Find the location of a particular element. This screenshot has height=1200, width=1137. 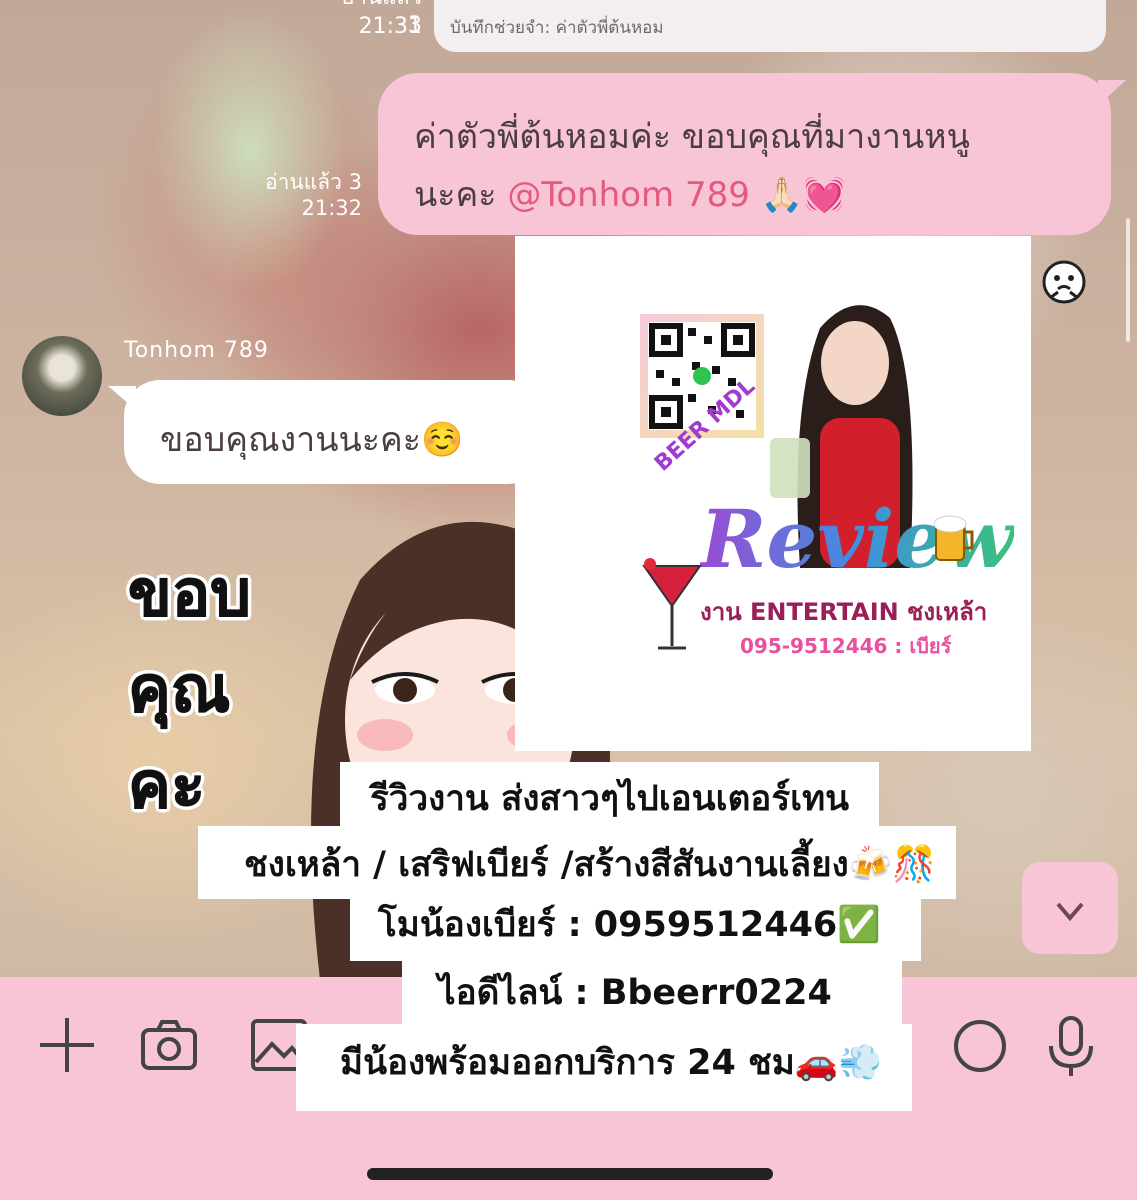

emoji: 🙏🏻💓 is located at coordinates (803, 195).